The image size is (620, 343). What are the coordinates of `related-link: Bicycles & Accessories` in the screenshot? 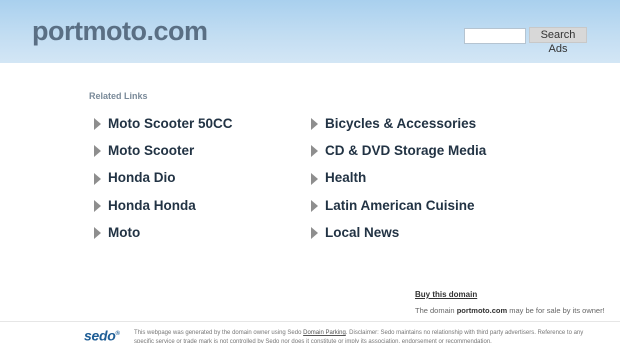 It's located at (398, 123).